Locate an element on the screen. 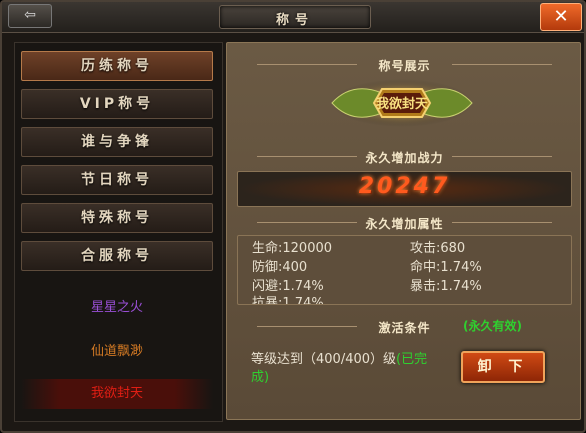 The width and height of the screenshot is (586, 433). close-x-icon: ✕ is located at coordinates (561, 16).